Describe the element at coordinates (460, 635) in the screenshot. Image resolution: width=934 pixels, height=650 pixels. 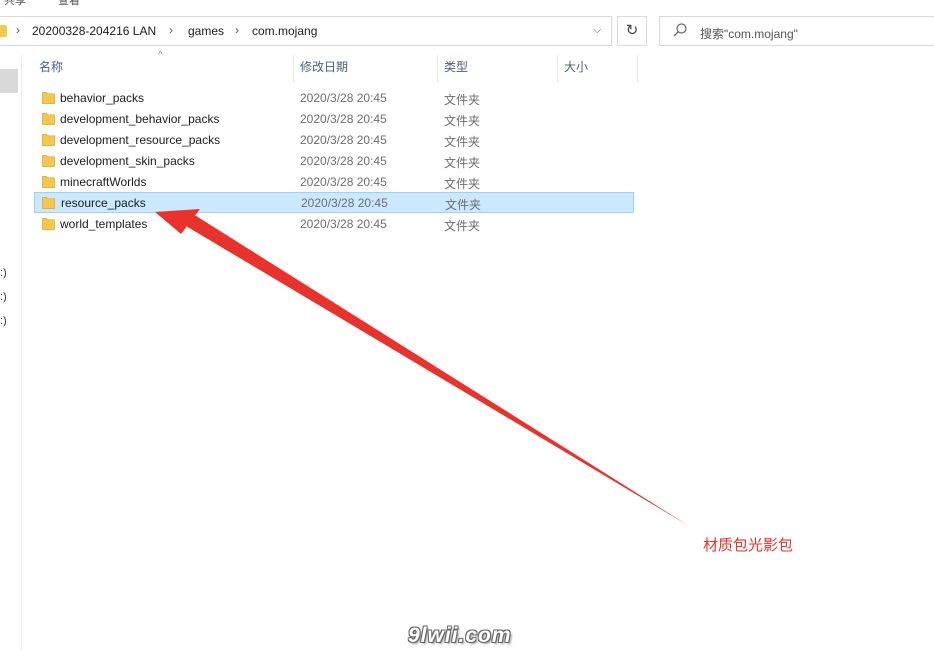
I see `watermark-logo: 9lwii.com` at that location.